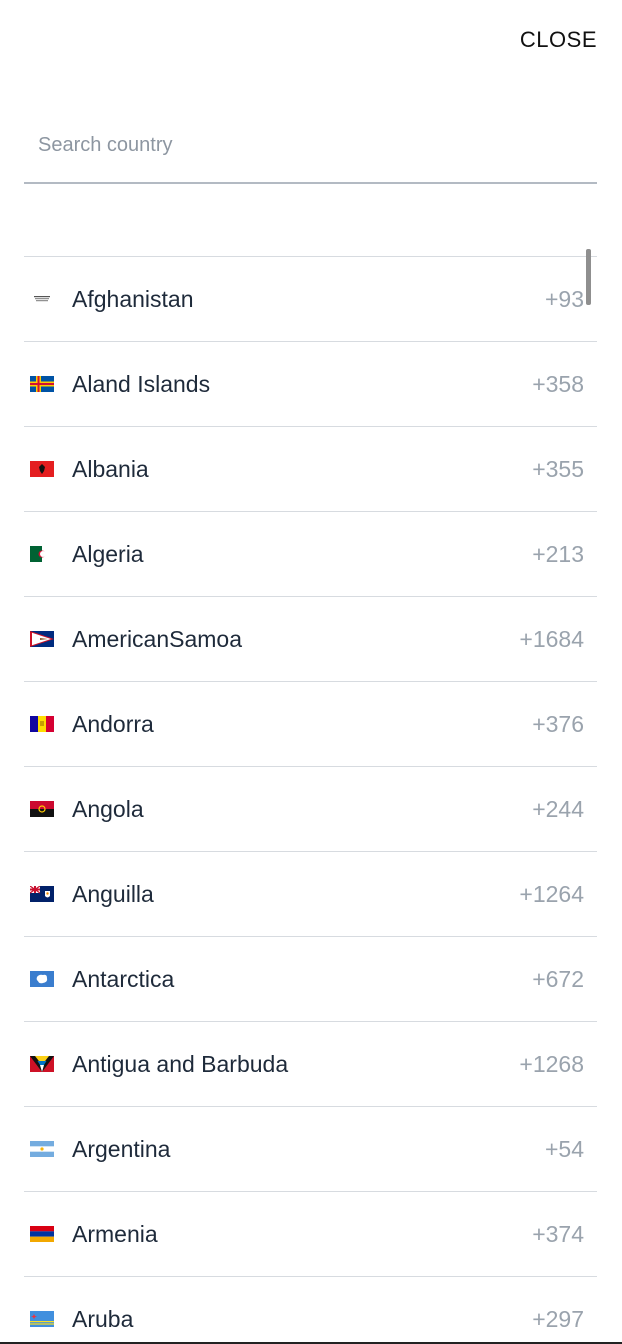 The width and height of the screenshot is (622, 1344). I want to click on search-field, so click(310, 146).